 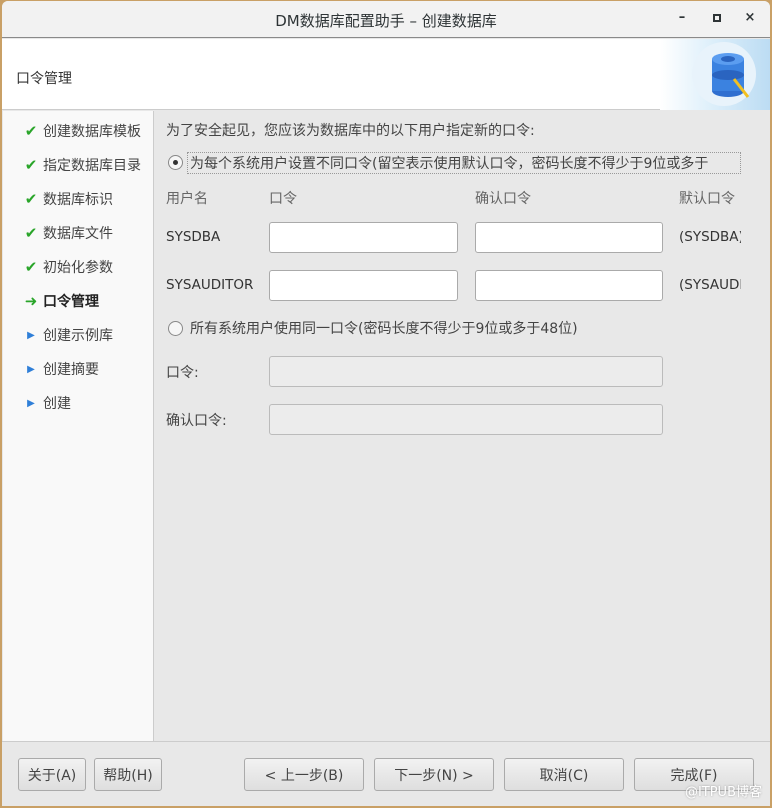 What do you see at coordinates (52, 774) in the screenshot?
I see `about-button: 关于(A)` at bounding box center [52, 774].